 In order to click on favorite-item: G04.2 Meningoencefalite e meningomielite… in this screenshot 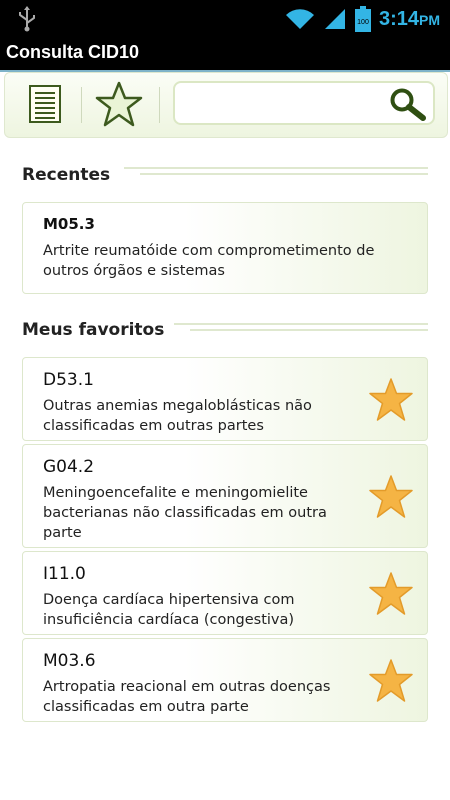, I will do `click(225, 496)`.